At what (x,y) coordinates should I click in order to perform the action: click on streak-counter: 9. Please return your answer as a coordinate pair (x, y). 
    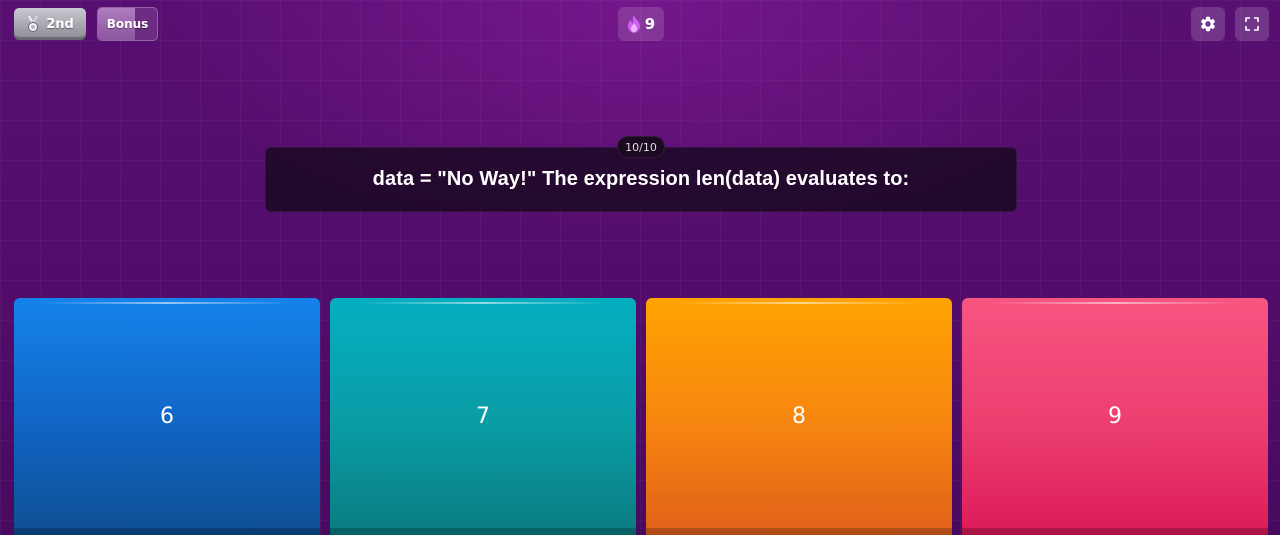
    Looking at the image, I should click on (641, 24).